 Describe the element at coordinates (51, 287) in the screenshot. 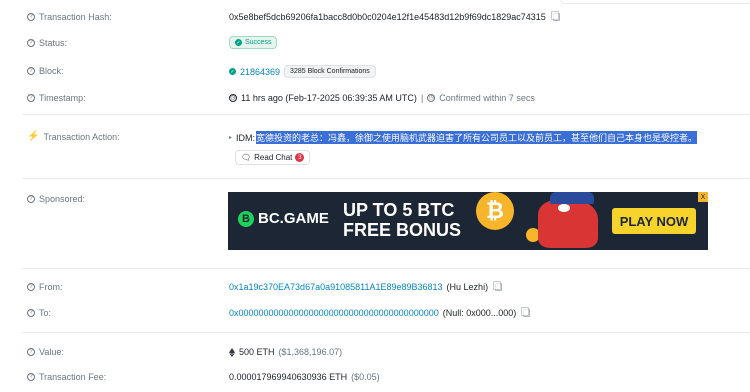

I see `from-label: From:` at that location.